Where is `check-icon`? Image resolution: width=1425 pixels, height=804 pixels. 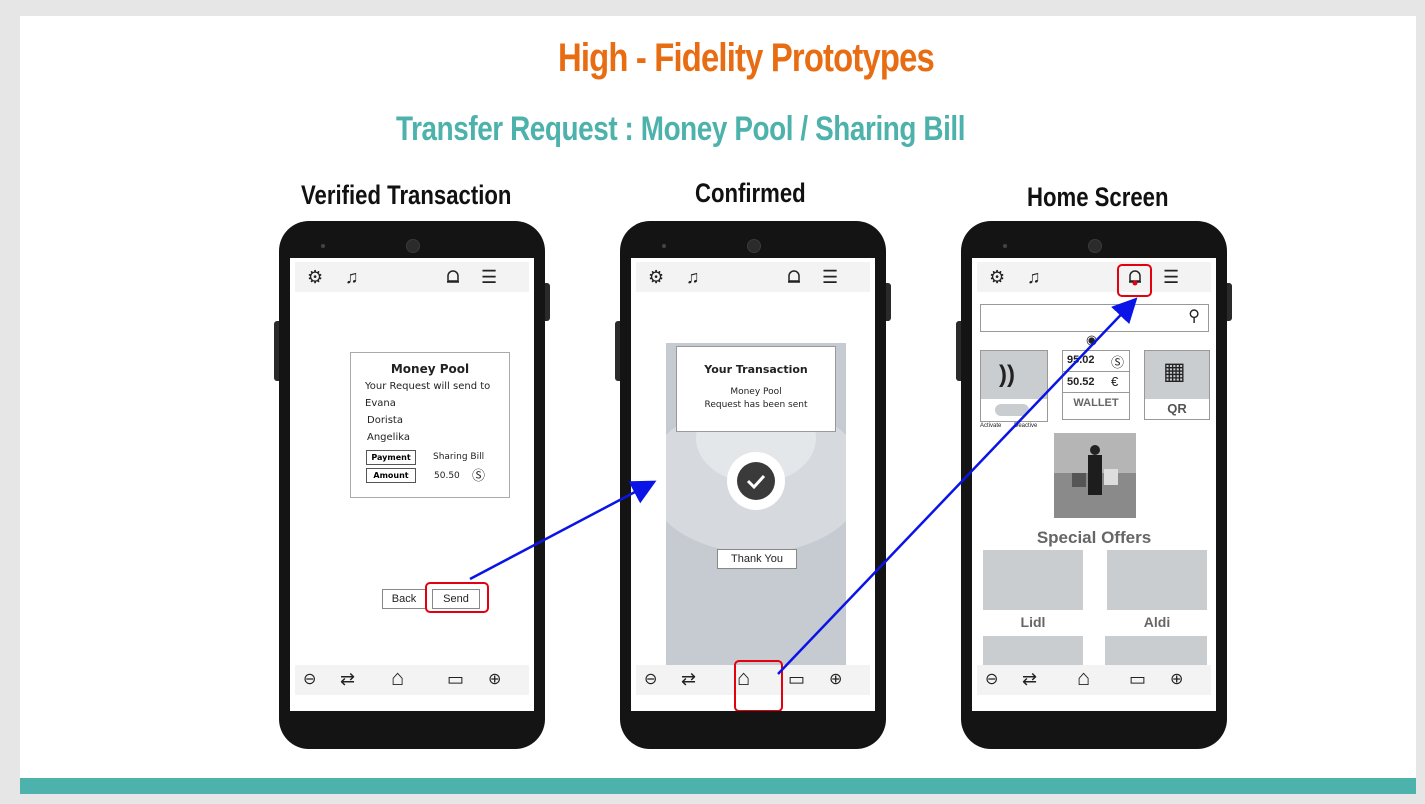
check-icon is located at coordinates (756, 481).